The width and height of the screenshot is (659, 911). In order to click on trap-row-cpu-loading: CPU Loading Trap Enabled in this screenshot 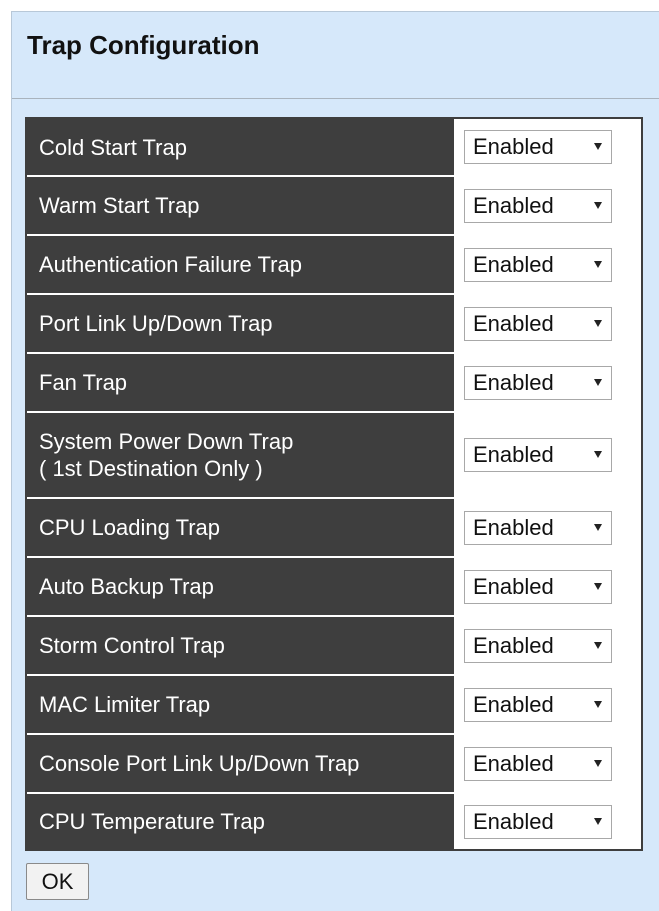, I will do `click(334, 528)`.